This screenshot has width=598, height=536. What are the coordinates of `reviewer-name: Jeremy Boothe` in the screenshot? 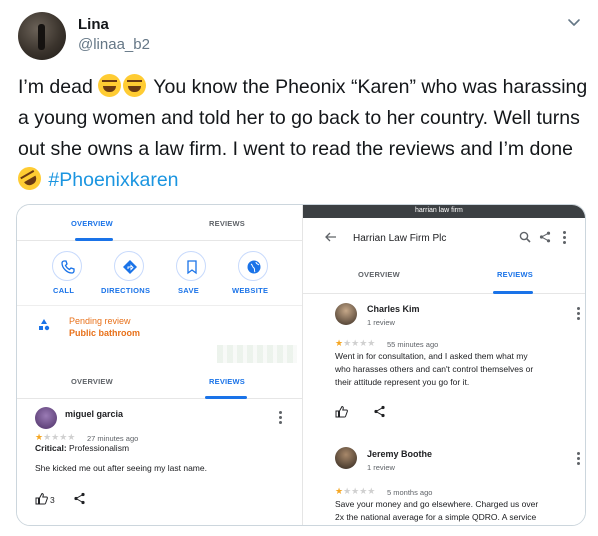 It's located at (399, 454).